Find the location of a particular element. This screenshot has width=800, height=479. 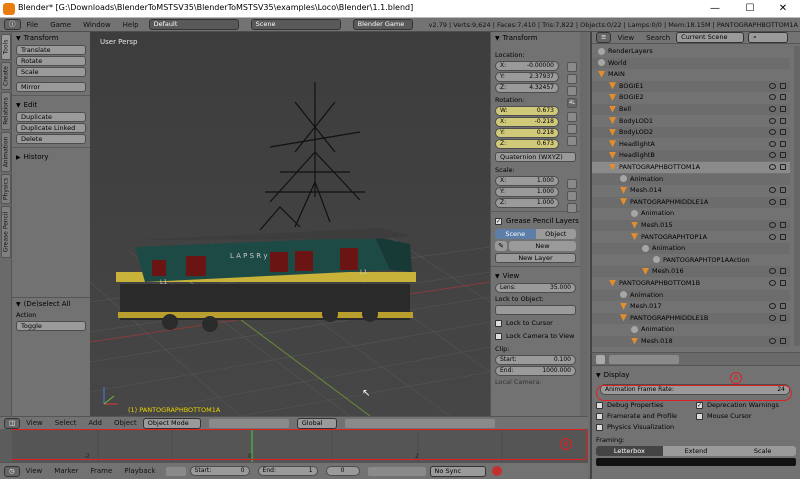

playback-controls is located at coordinates (396, 471).